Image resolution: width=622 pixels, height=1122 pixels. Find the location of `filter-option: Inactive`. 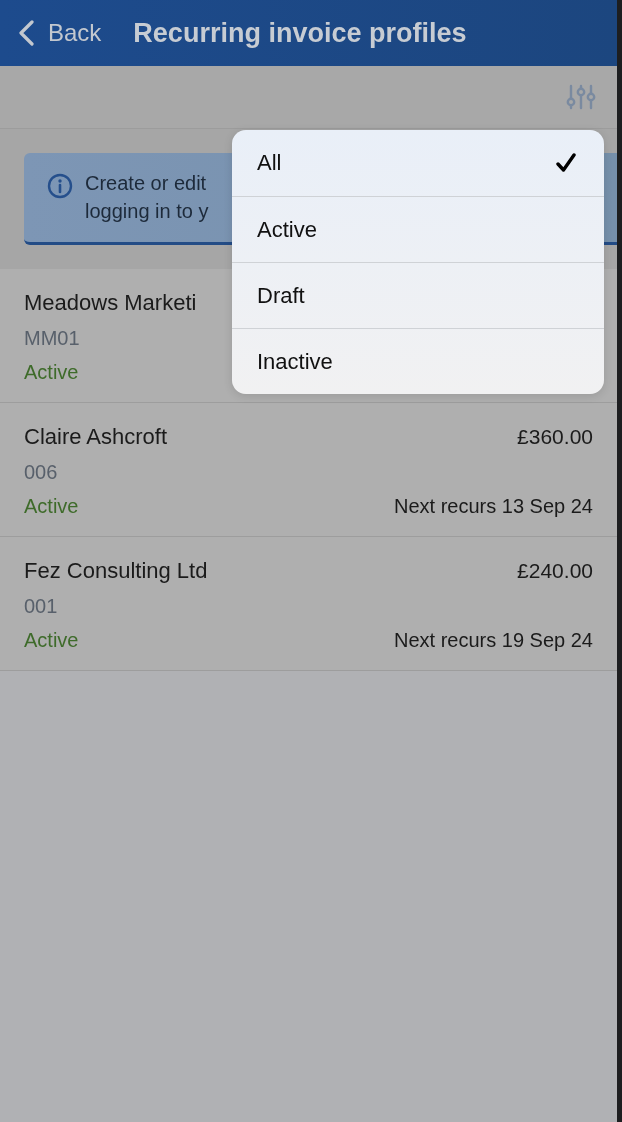

filter-option: Inactive is located at coordinates (418, 361).